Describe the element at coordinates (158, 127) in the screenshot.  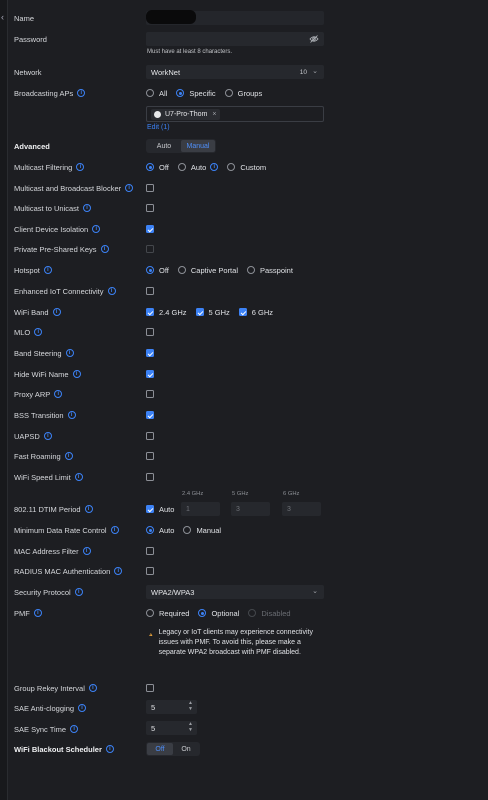
I see `edit-aps-link: Edit (1)` at that location.